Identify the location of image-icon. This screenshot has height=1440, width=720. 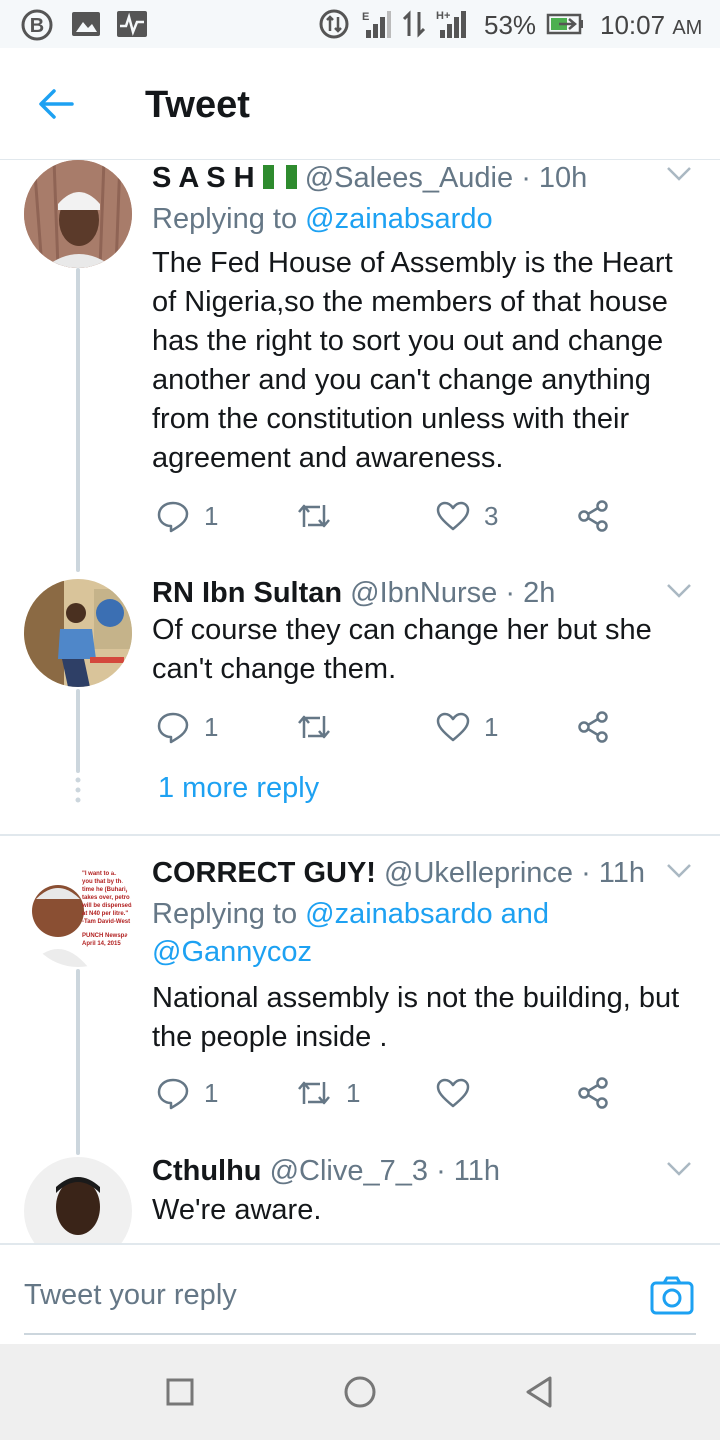
(86, 24).